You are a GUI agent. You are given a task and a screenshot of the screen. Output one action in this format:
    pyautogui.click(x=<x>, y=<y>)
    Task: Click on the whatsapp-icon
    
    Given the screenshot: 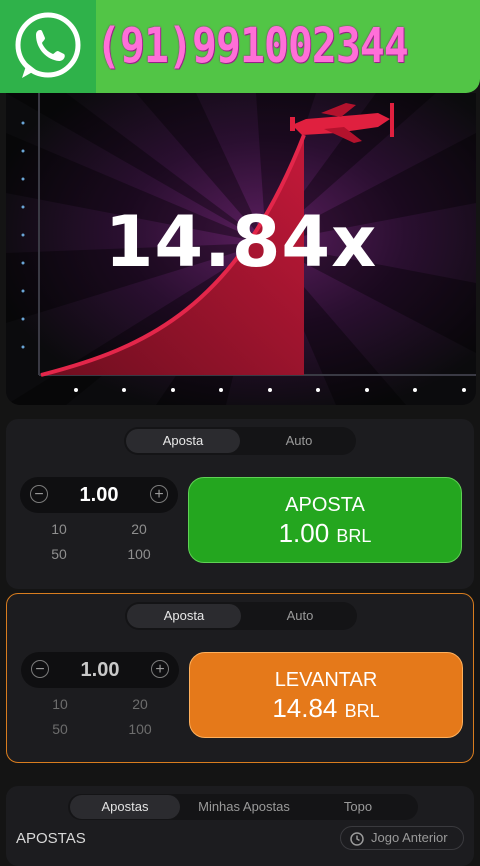 What is the action you would take?
    pyautogui.click(x=48, y=46)
    